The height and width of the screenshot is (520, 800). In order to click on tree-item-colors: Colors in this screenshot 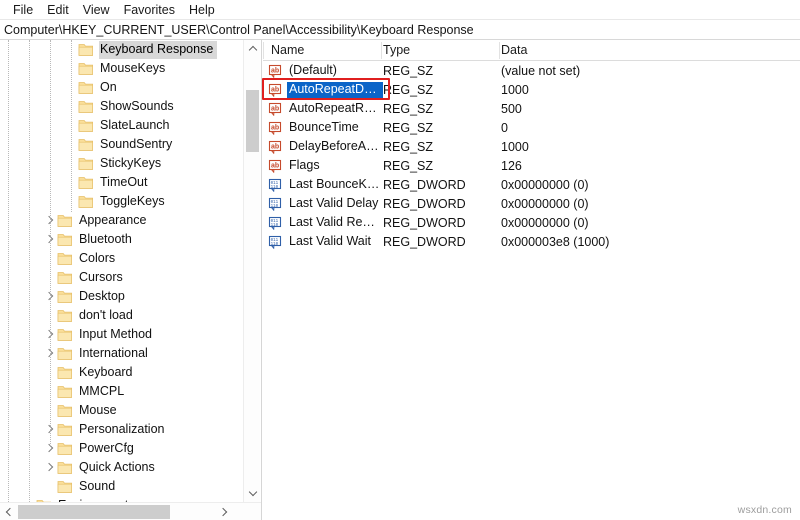, I will do `click(122, 258)`.